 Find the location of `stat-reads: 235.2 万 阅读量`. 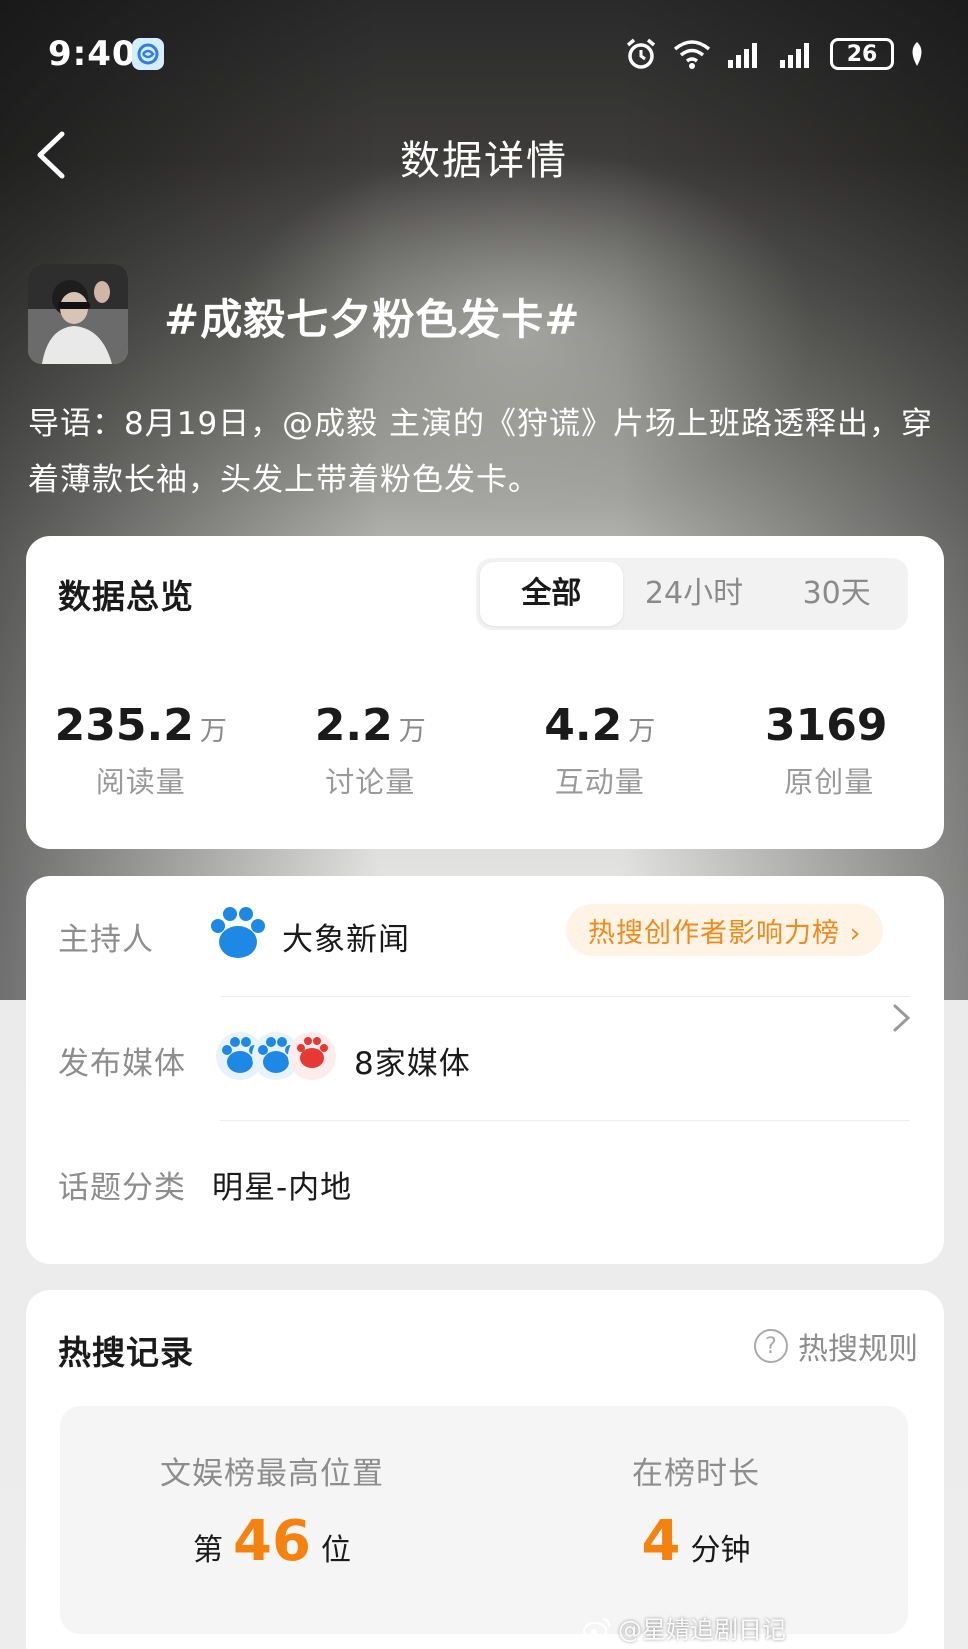

stat-reads: 235.2 万 阅读量 is located at coordinates (141, 750).